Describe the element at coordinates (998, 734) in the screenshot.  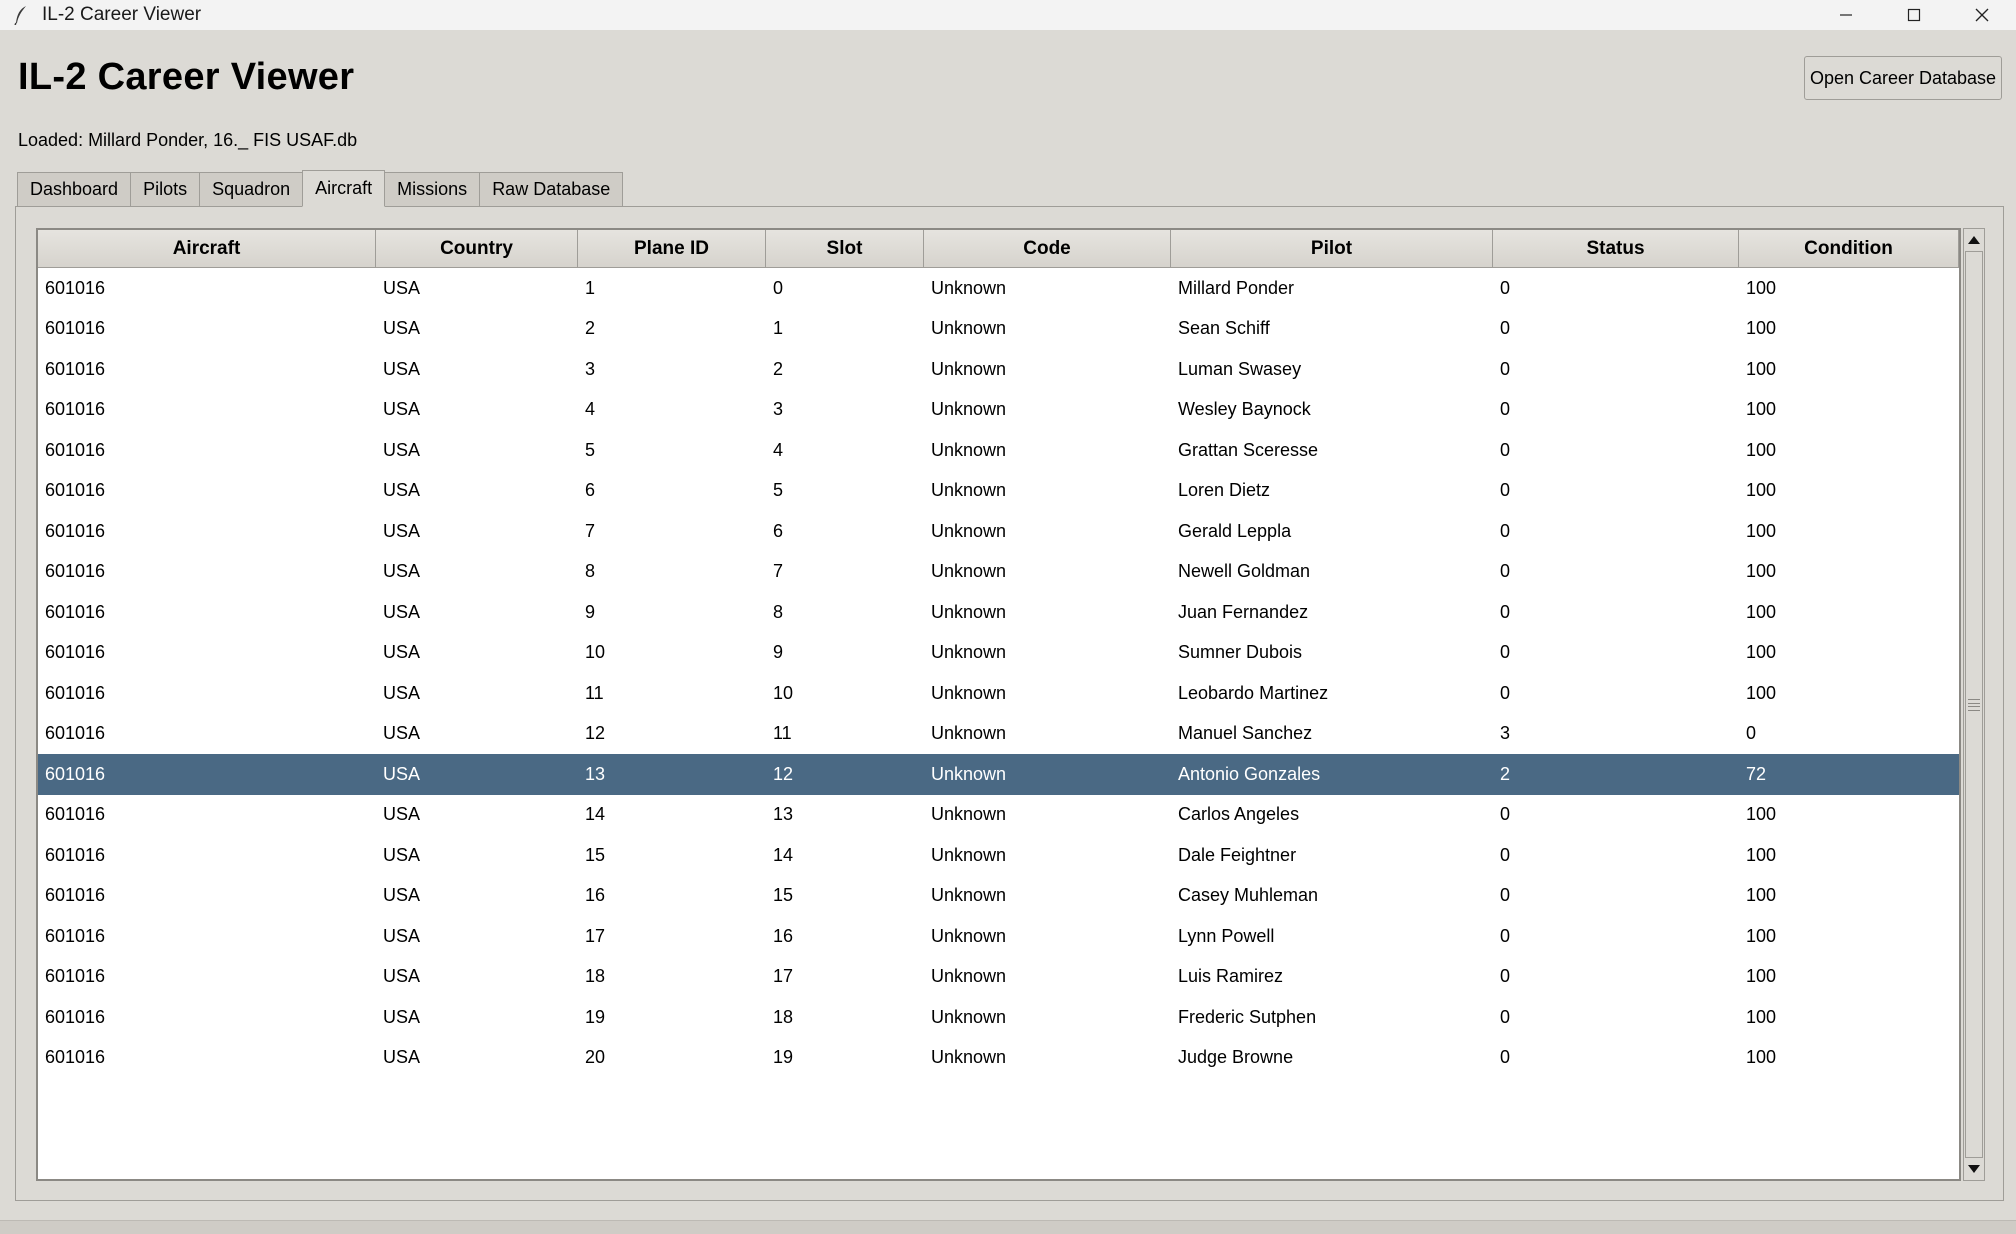
I see `table-row: 601016 USA 12 11 Unknown Manuel Sanchez 3 0` at that location.